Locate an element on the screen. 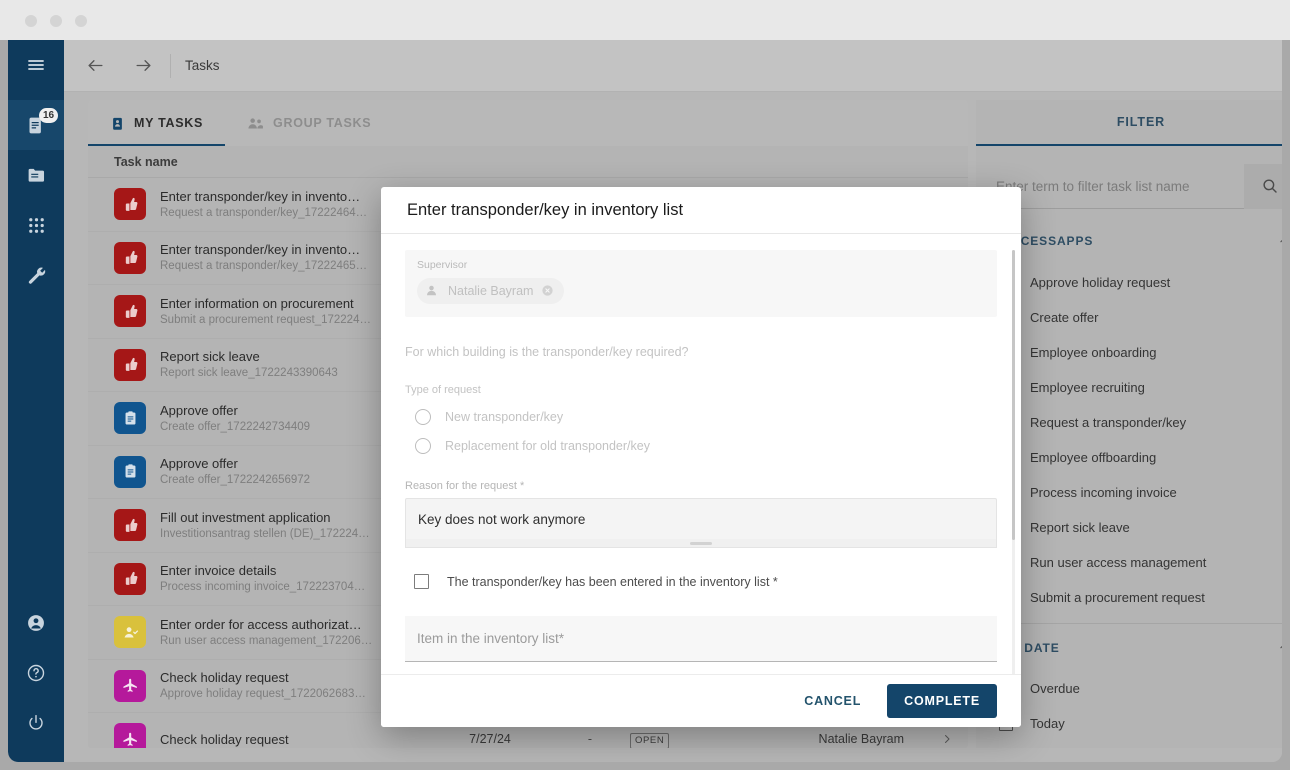 The height and width of the screenshot is (770, 1290). radio-option-new: New transponder/key is located at coordinates (701, 417).